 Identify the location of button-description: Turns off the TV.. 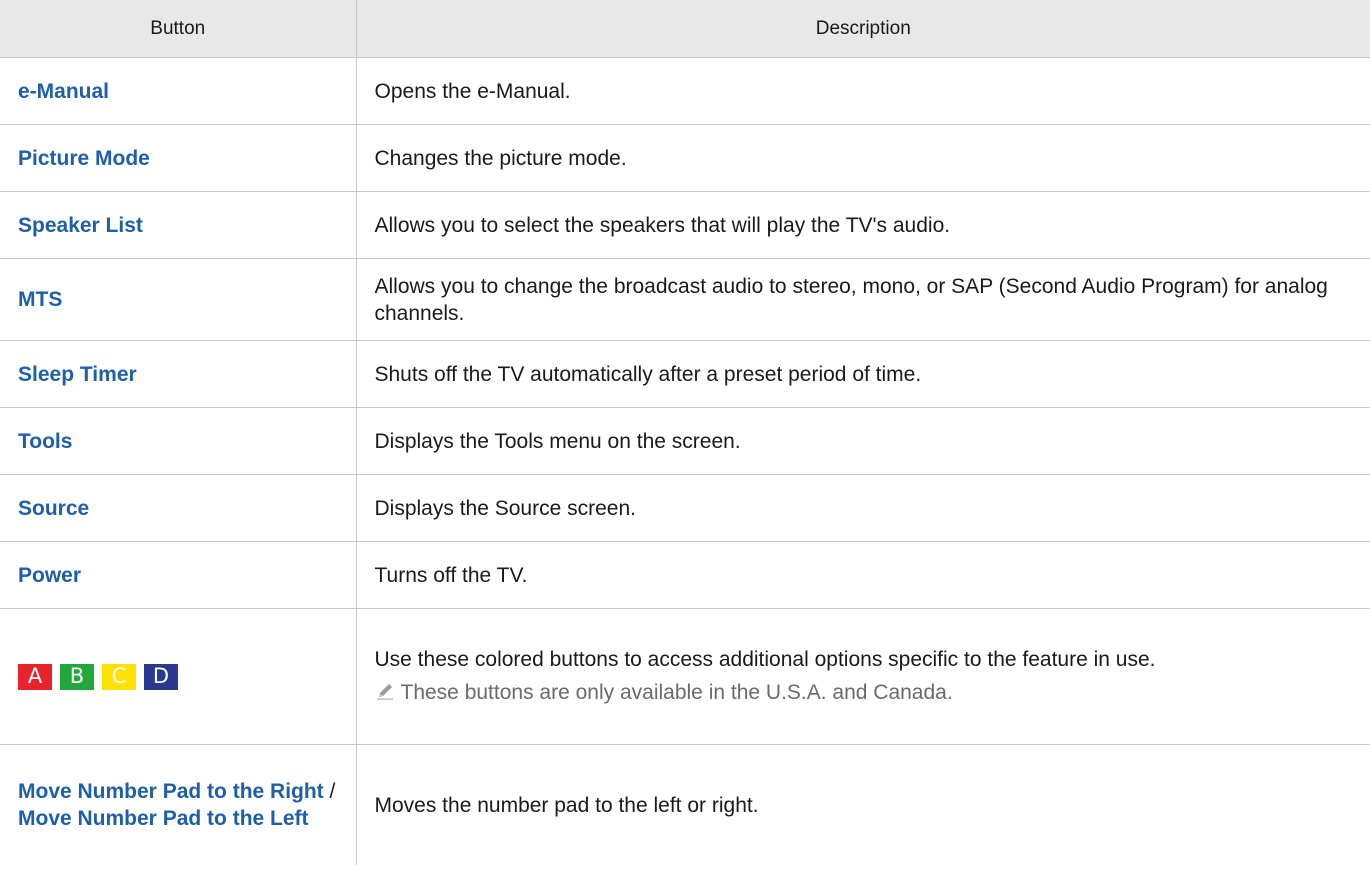
(862, 575).